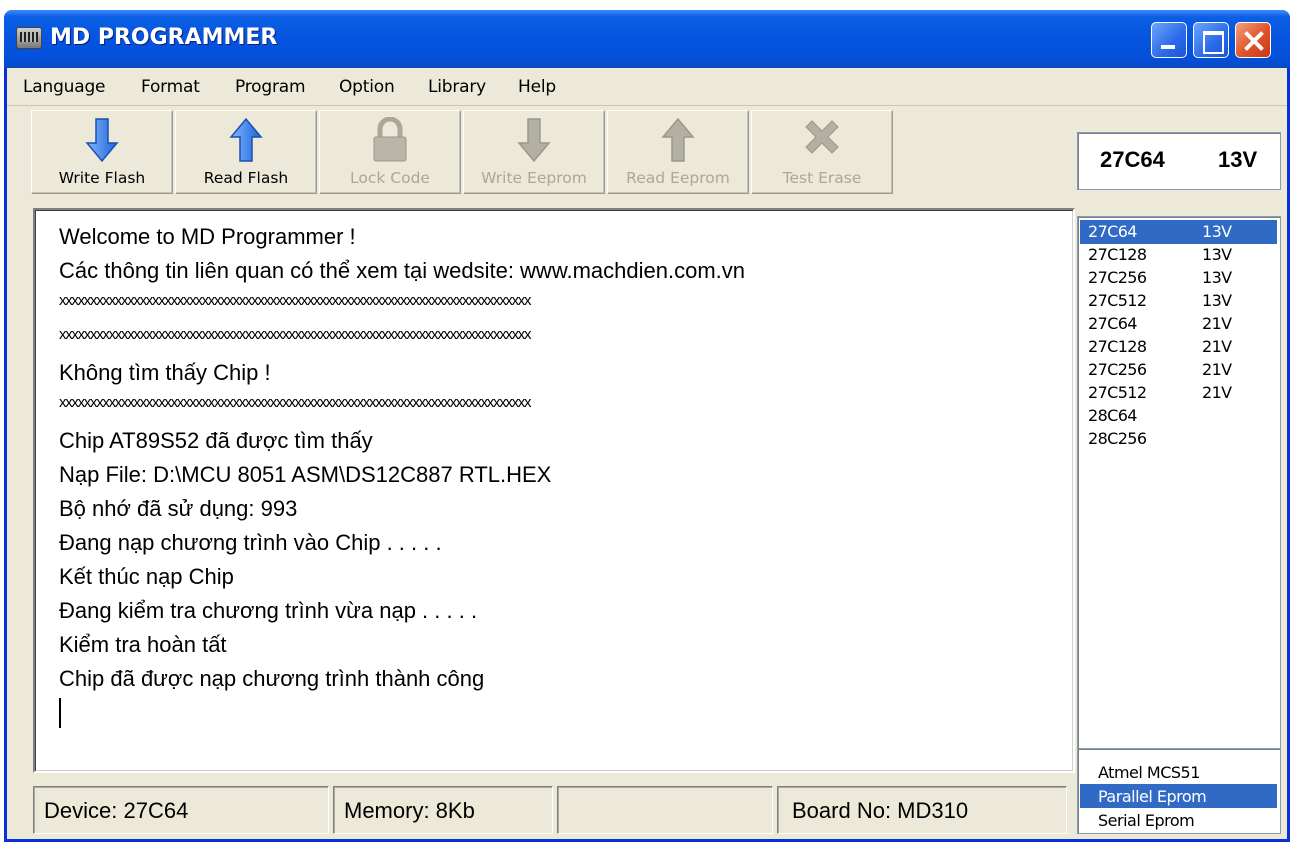 The height and width of the screenshot is (844, 1294). Describe the element at coordinates (1178, 324) in the screenshot. I see `device-item-27c64-21v: 27C64 21V` at that location.